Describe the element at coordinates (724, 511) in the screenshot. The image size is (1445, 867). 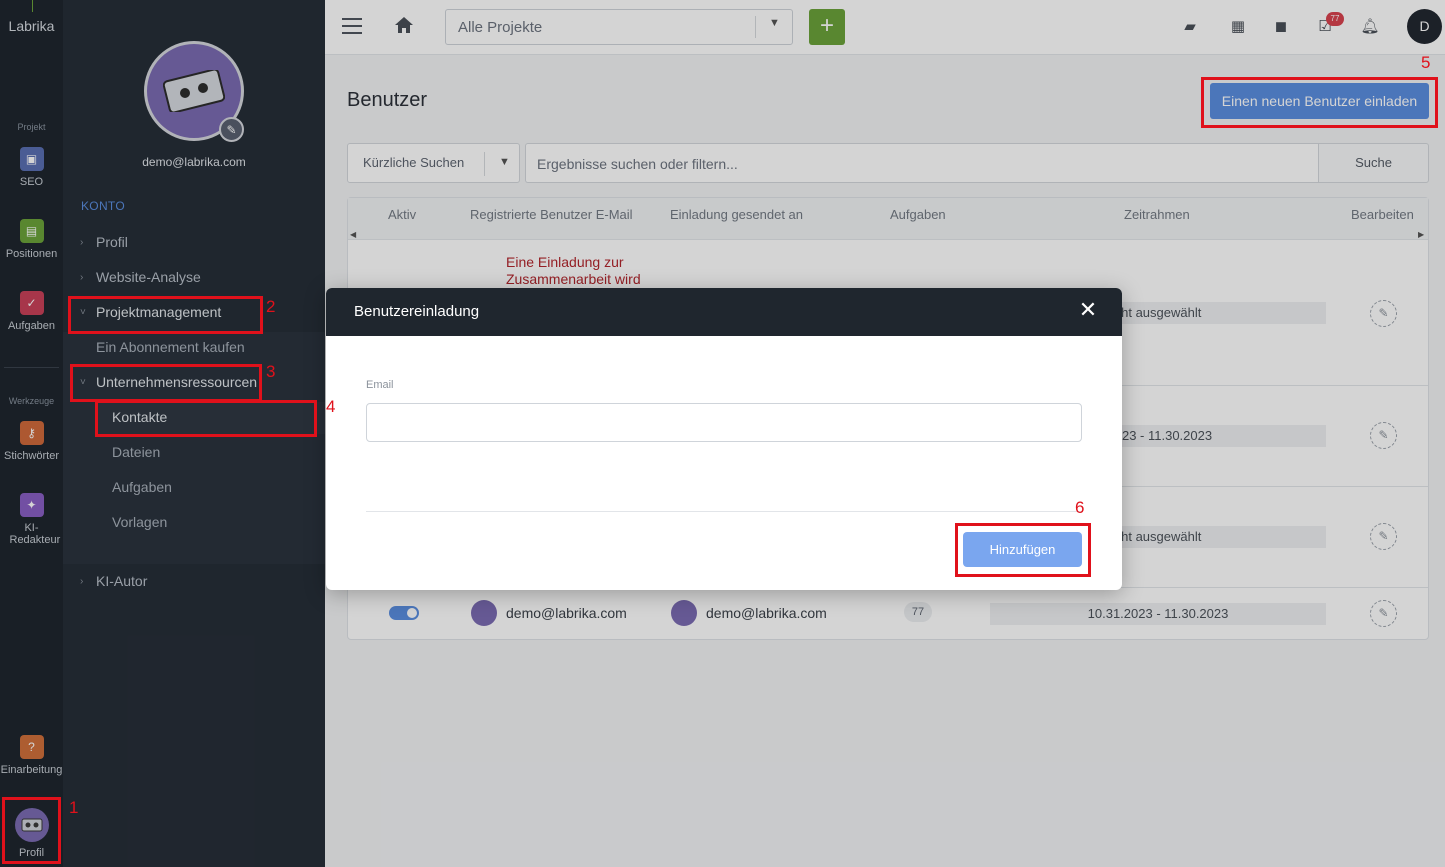
I see `modal-divider` at that location.